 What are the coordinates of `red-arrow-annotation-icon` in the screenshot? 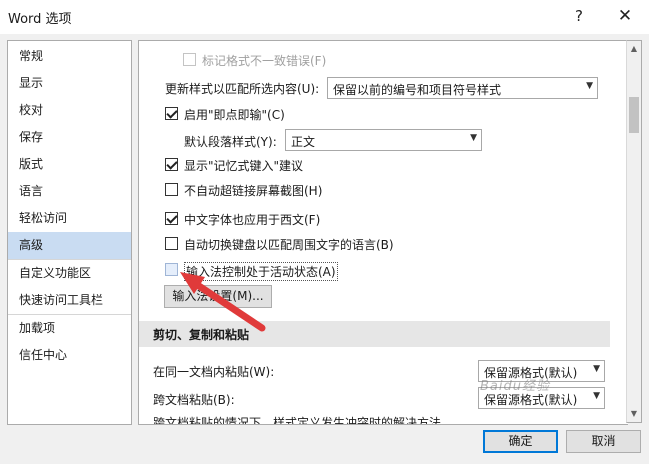 It's located at (223, 302).